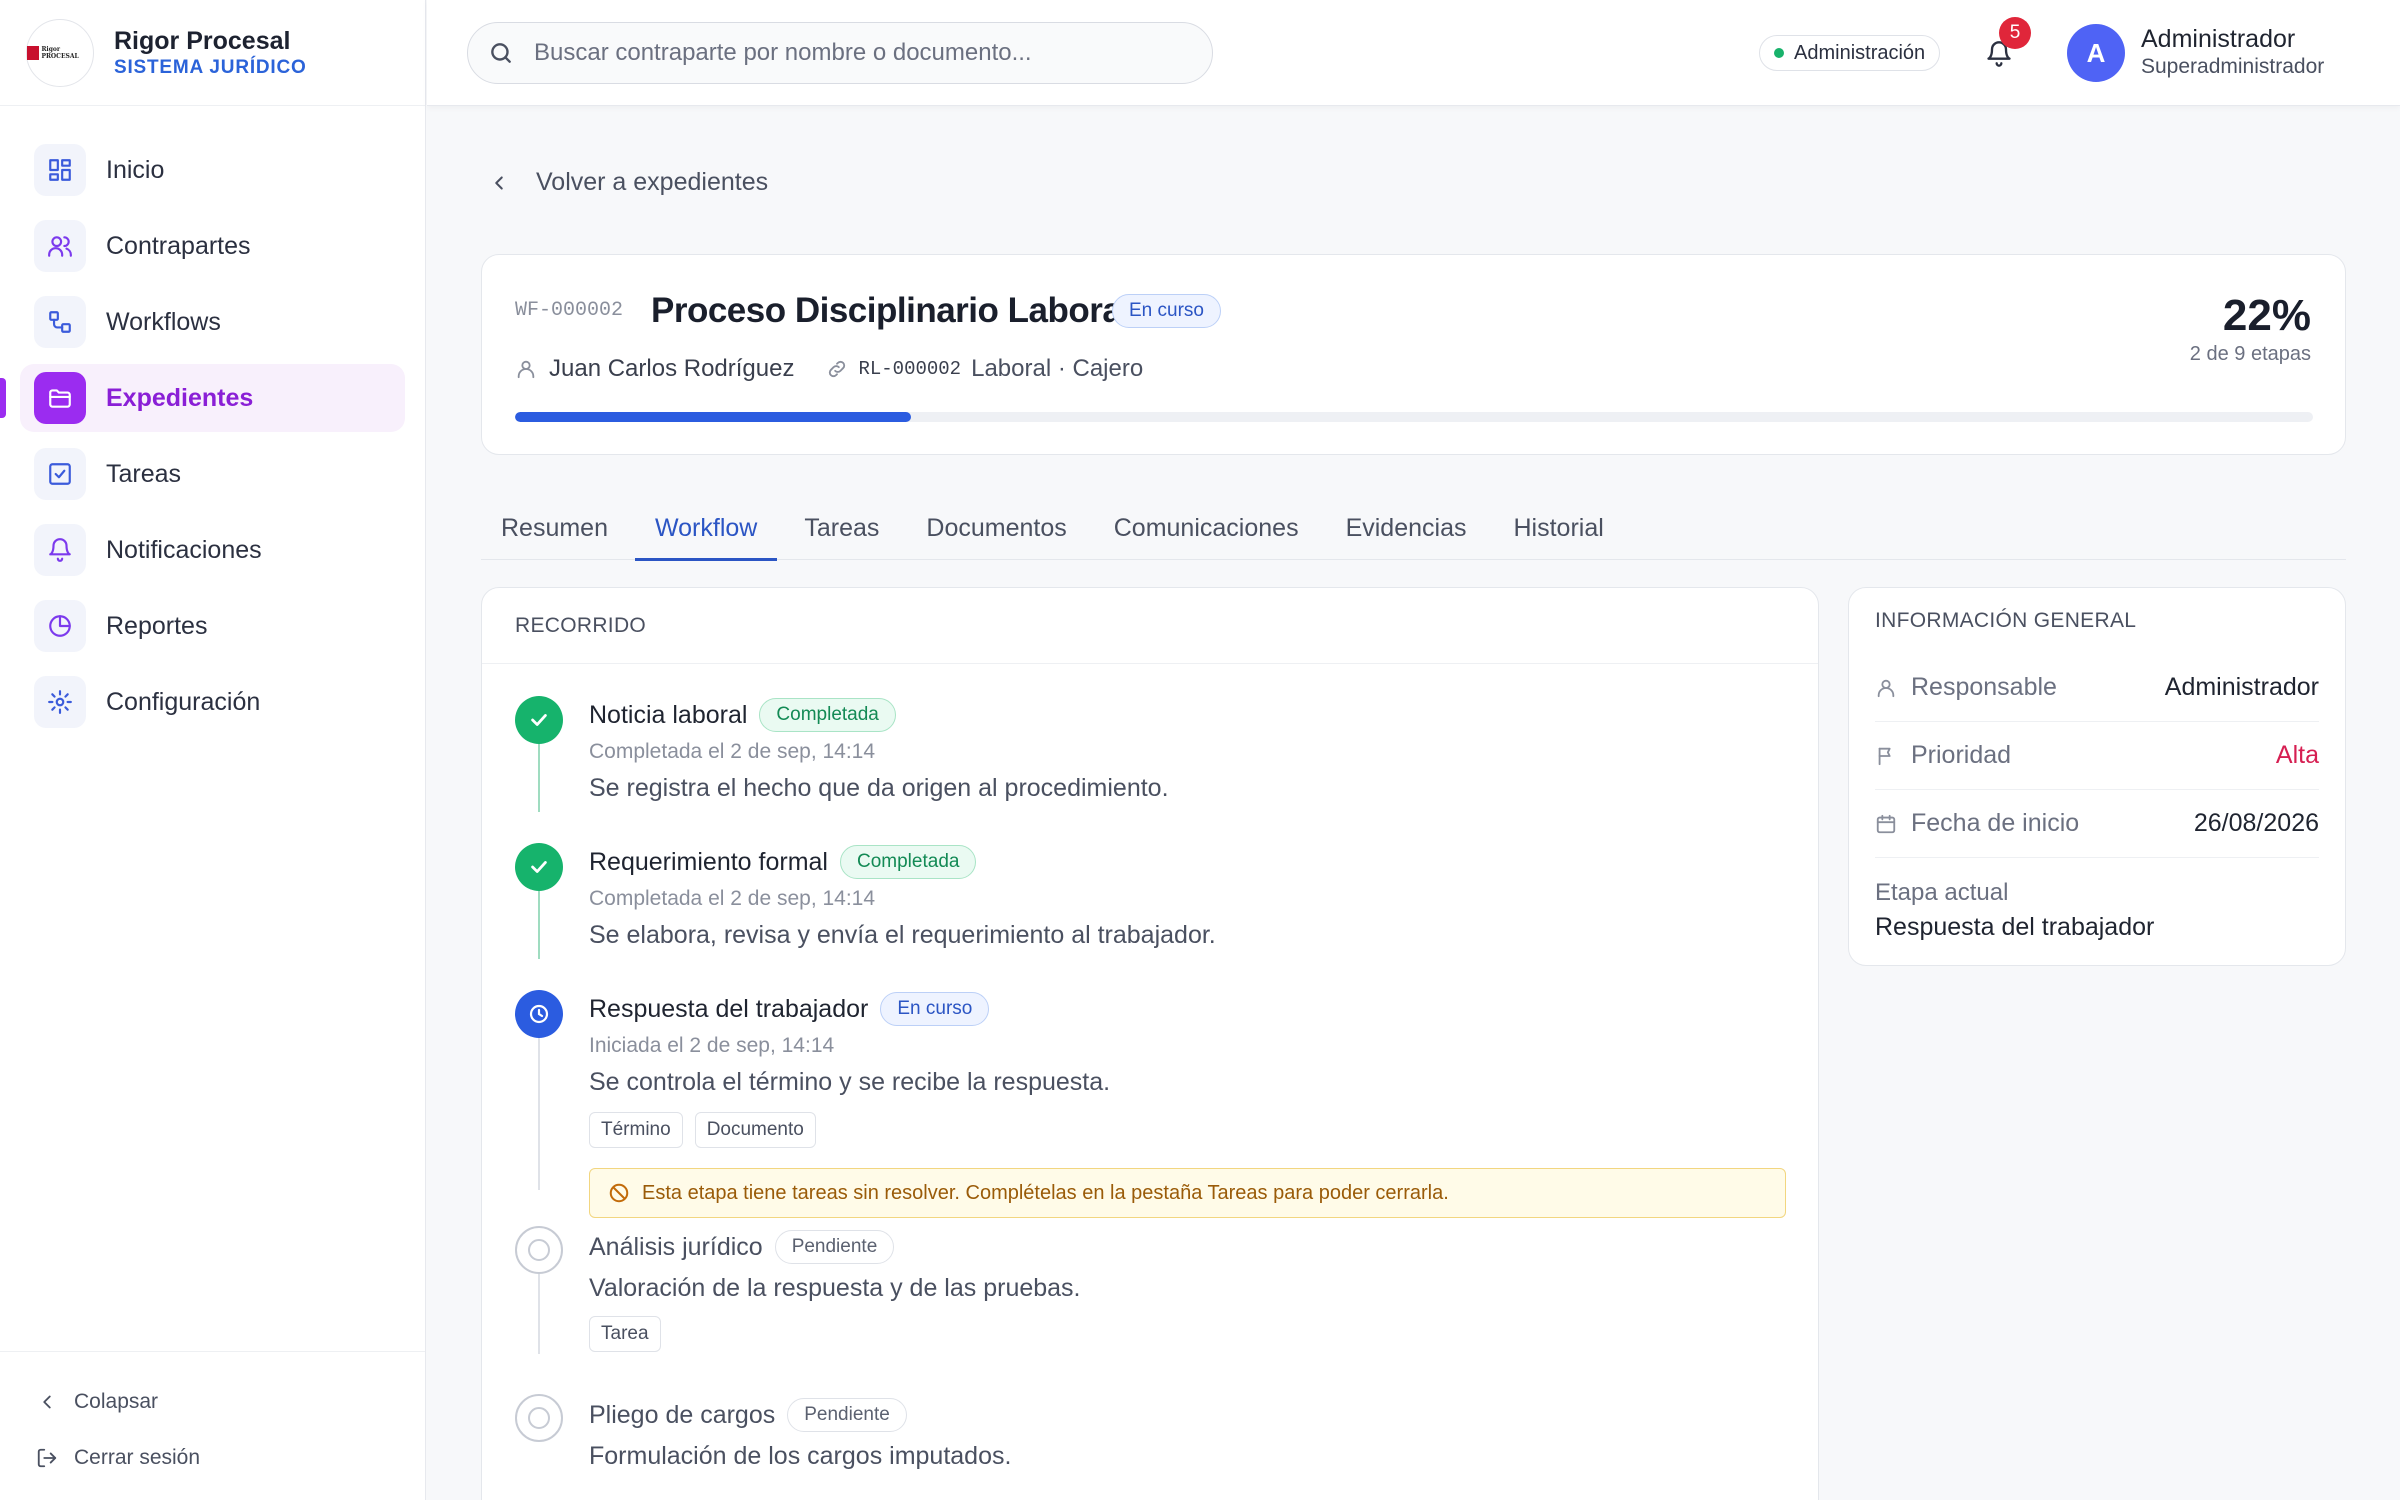 This screenshot has height=1500, width=2400. Describe the element at coordinates (619, 1193) in the screenshot. I see `ban-icon` at that location.